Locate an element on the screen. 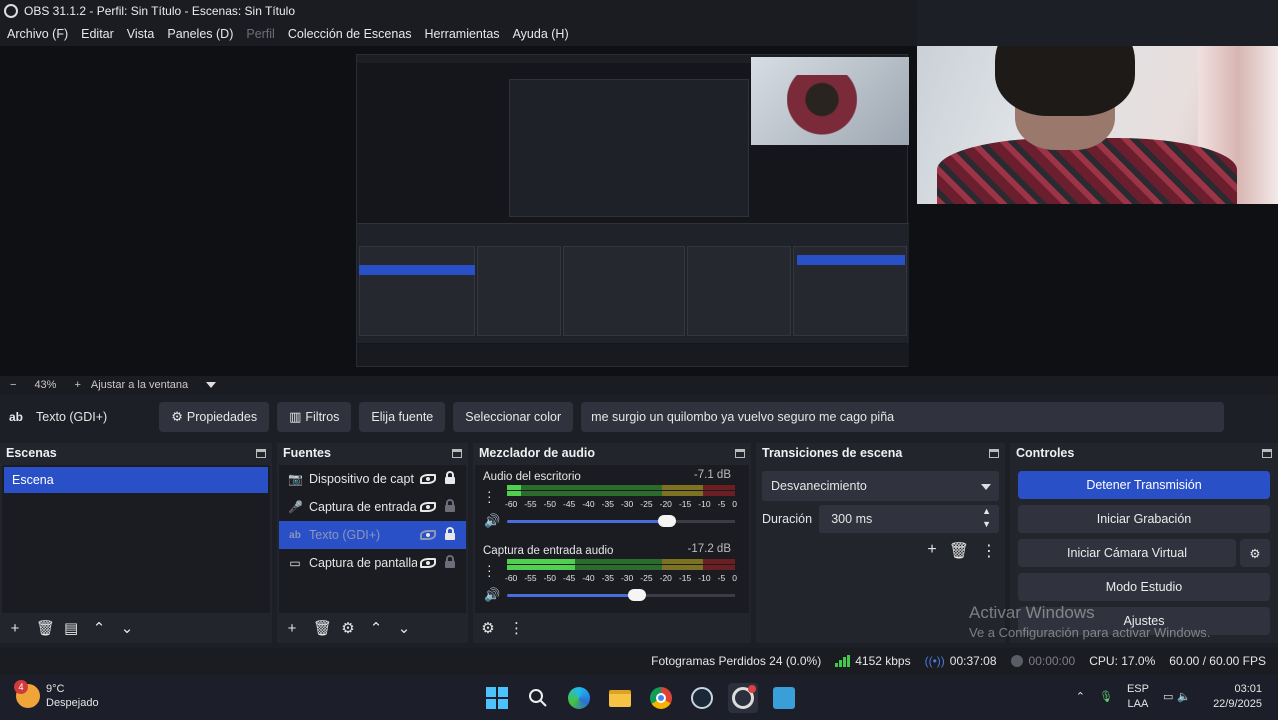  menu-vista: Vista is located at coordinates (141, 34).